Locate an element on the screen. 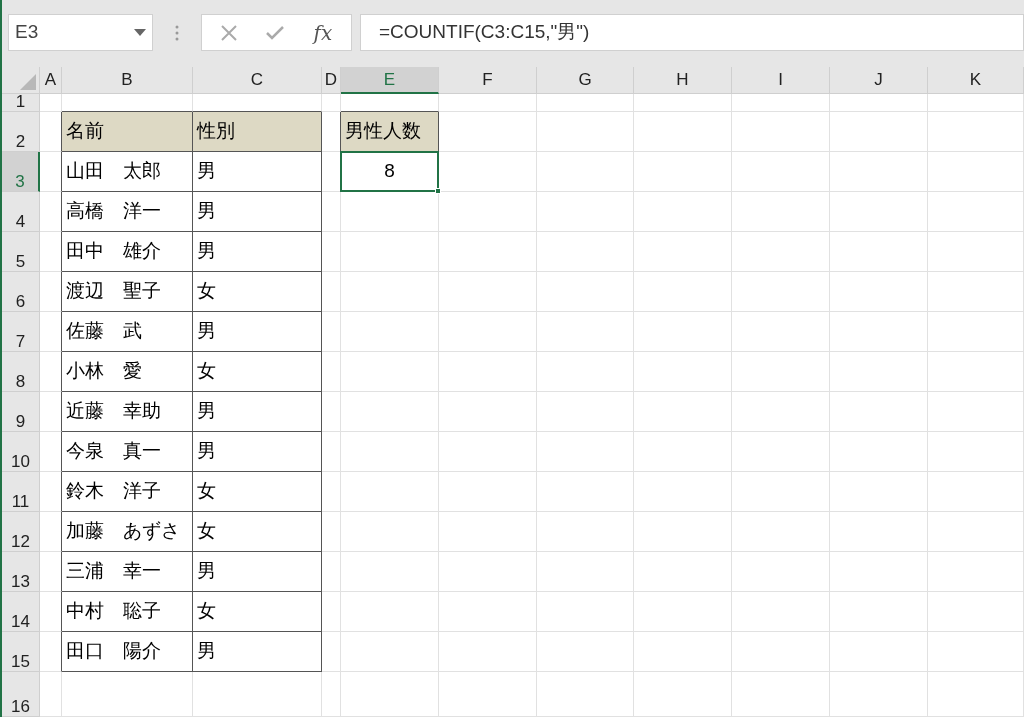 Image resolution: width=1024 pixels, height=717 pixels. row-header: 5 is located at coordinates (21, 252).